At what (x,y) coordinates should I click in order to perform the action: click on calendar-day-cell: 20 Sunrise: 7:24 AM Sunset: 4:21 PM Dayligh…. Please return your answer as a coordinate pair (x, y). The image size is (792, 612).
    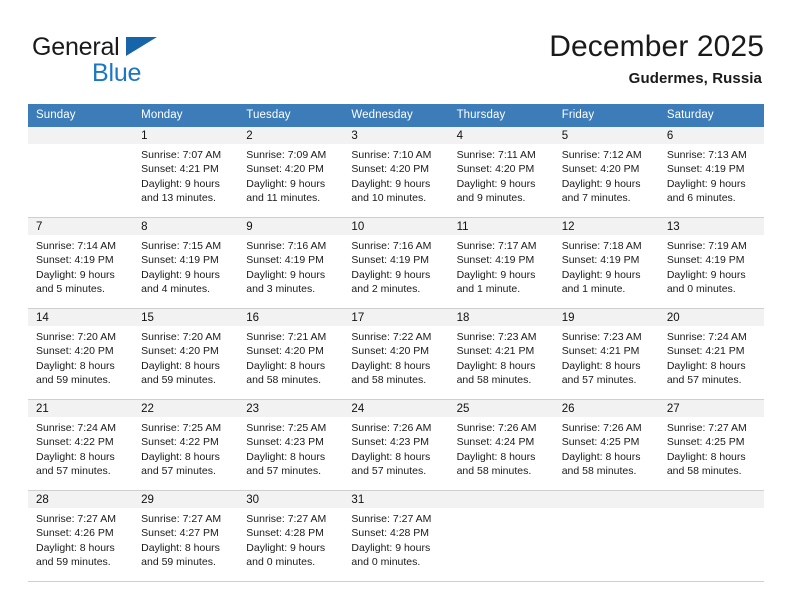
    Looking at the image, I should click on (711, 354).